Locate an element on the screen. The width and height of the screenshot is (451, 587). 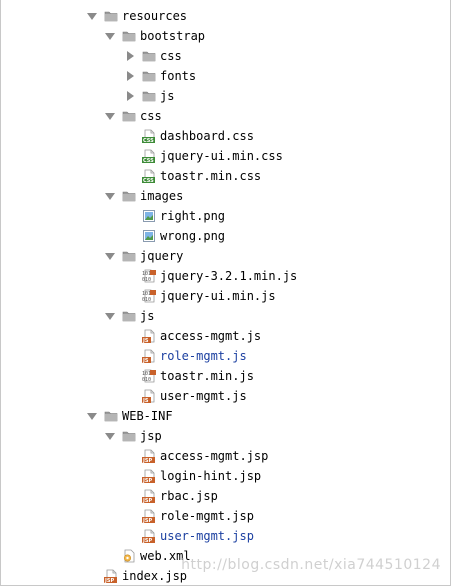
tree-item-label: resources is located at coordinates (155, 16).